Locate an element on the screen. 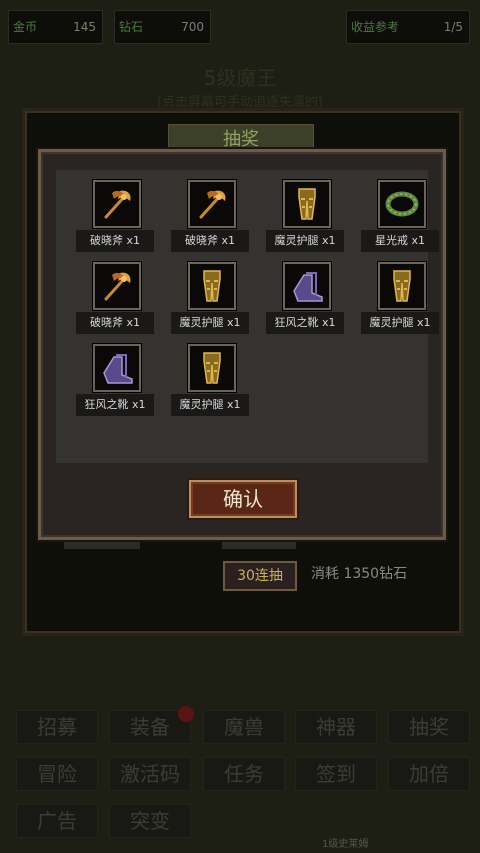  rate-bar: 收益参考 1/5 is located at coordinates (408, 27).